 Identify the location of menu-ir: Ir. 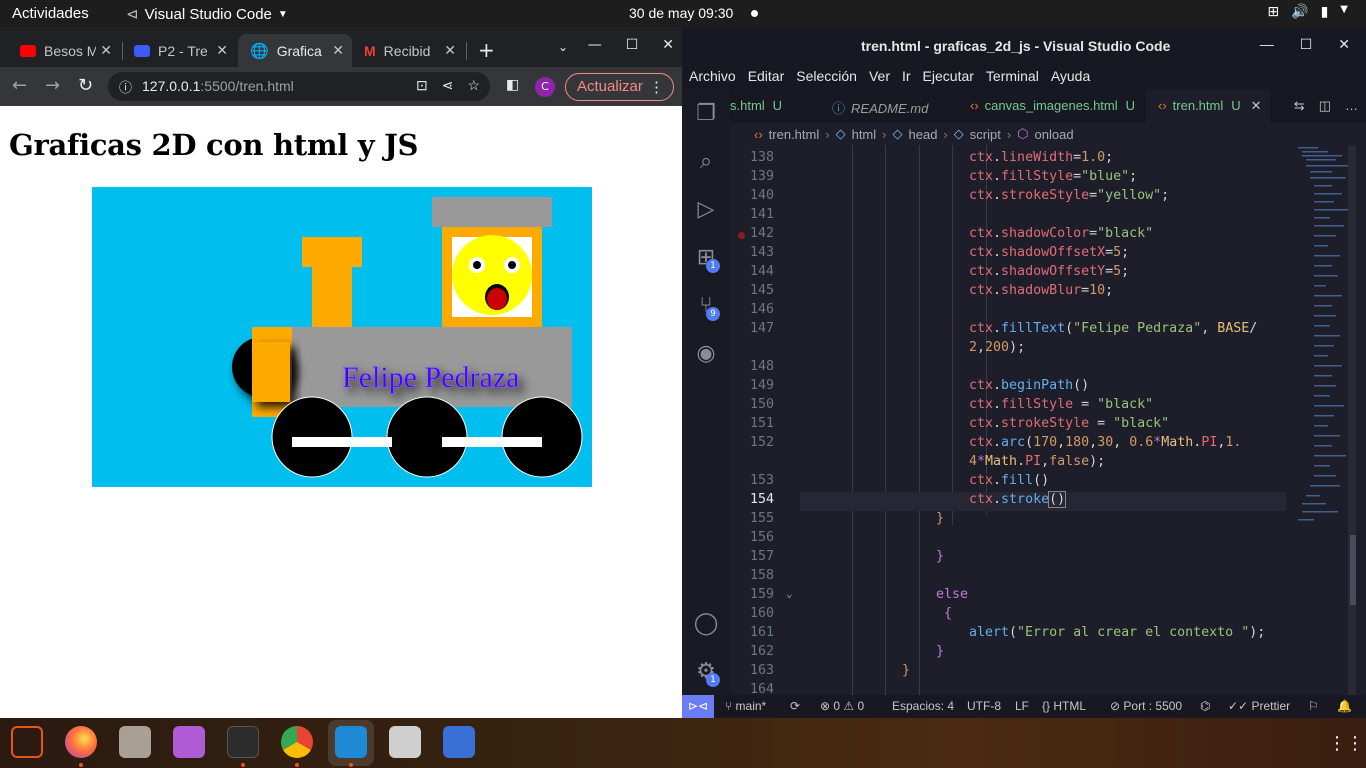
(906, 76).